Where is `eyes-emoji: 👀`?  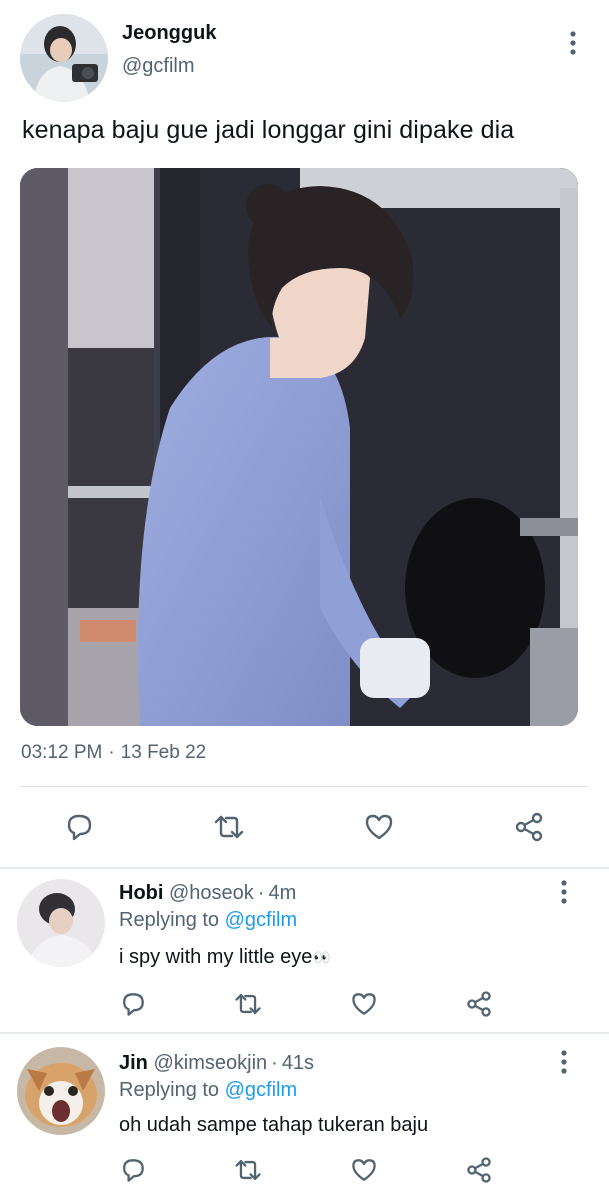 eyes-emoji: 👀 is located at coordinates (322, 957).